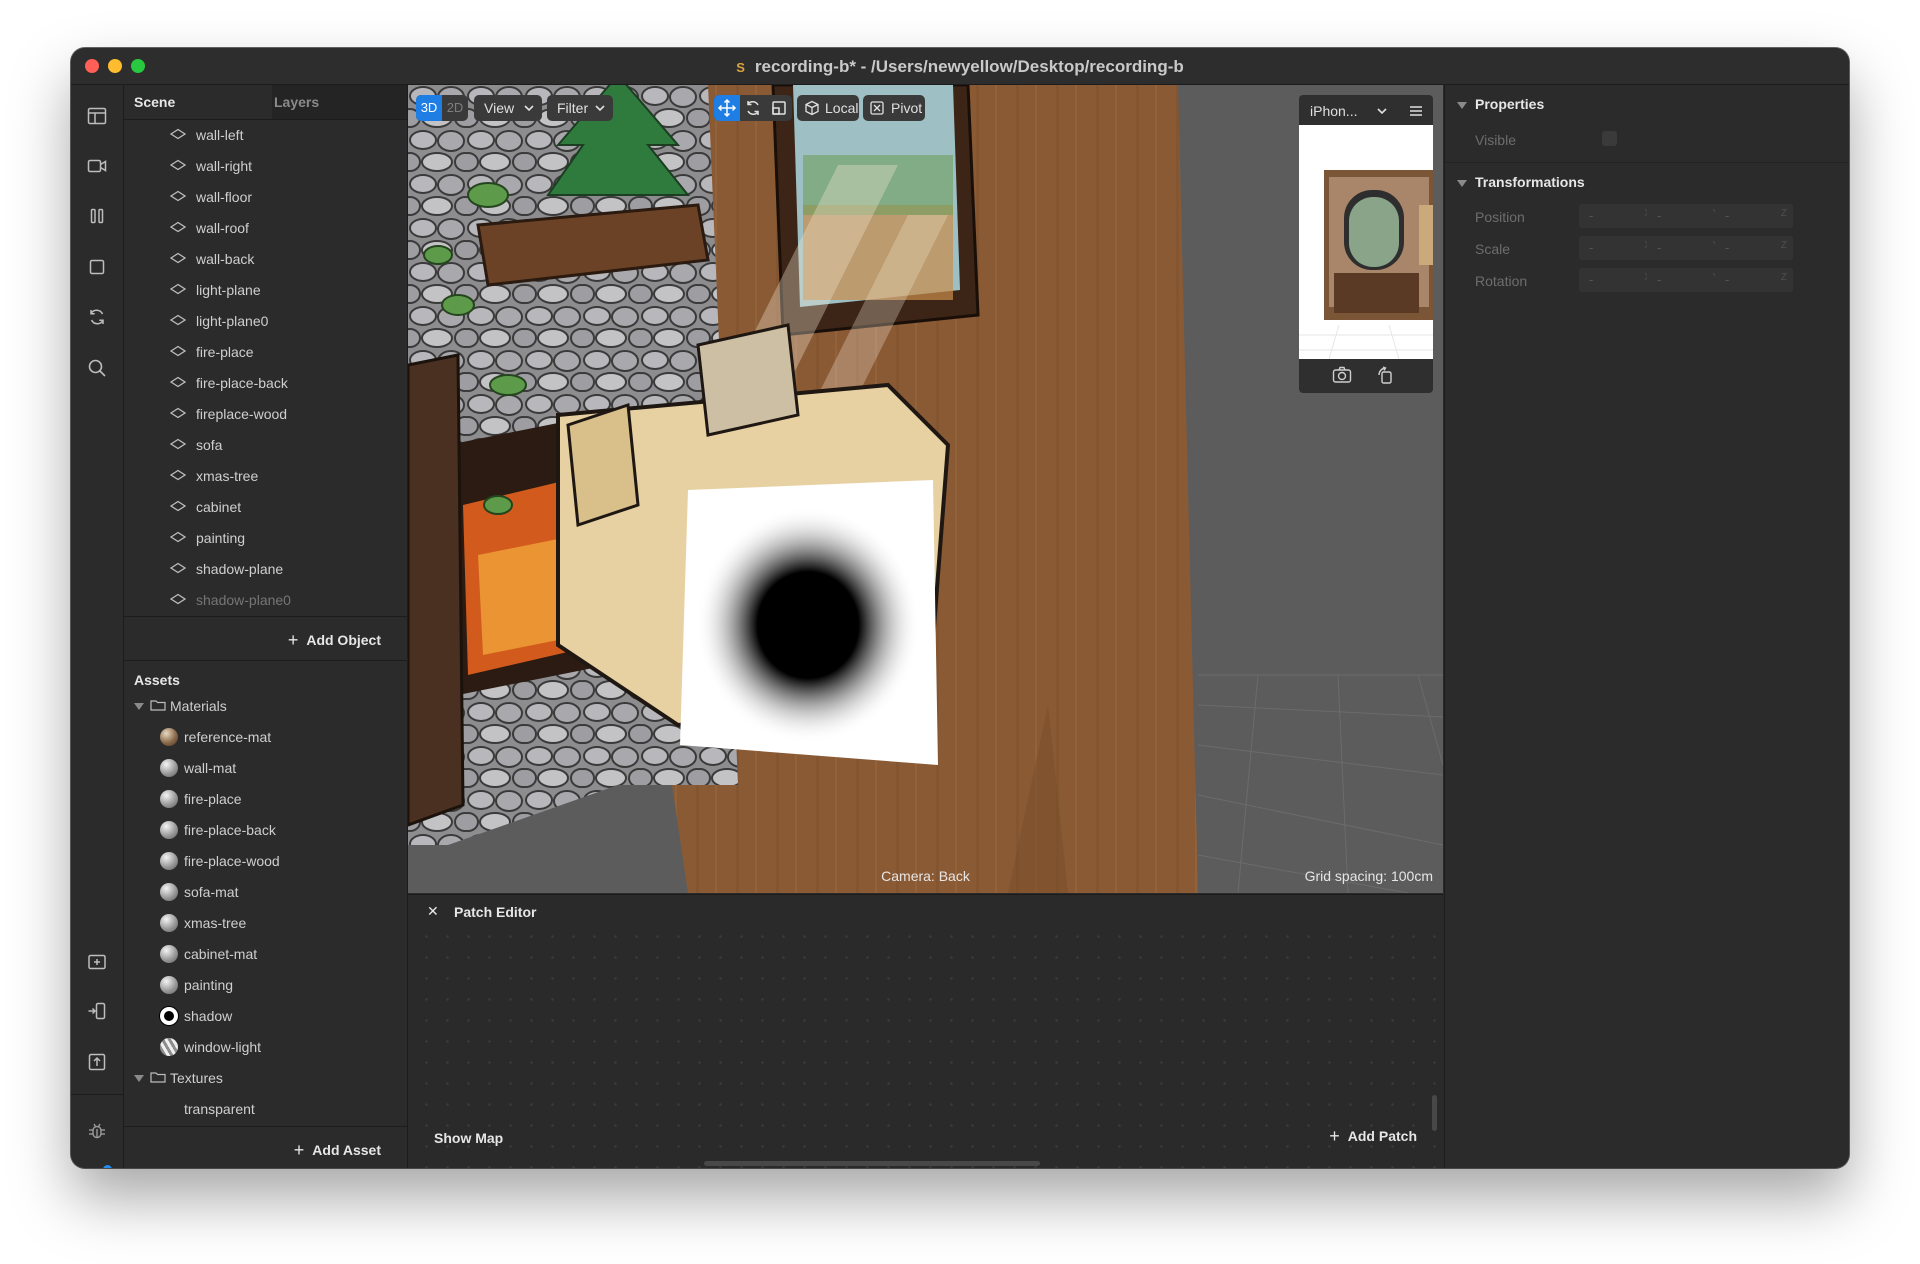 The width and height of the screenshot is (1920, 1264). What do you see at coordinates (265, 165) in the screenshot?
I see `scene-item: wall-right` at bounding box center [265, 165].